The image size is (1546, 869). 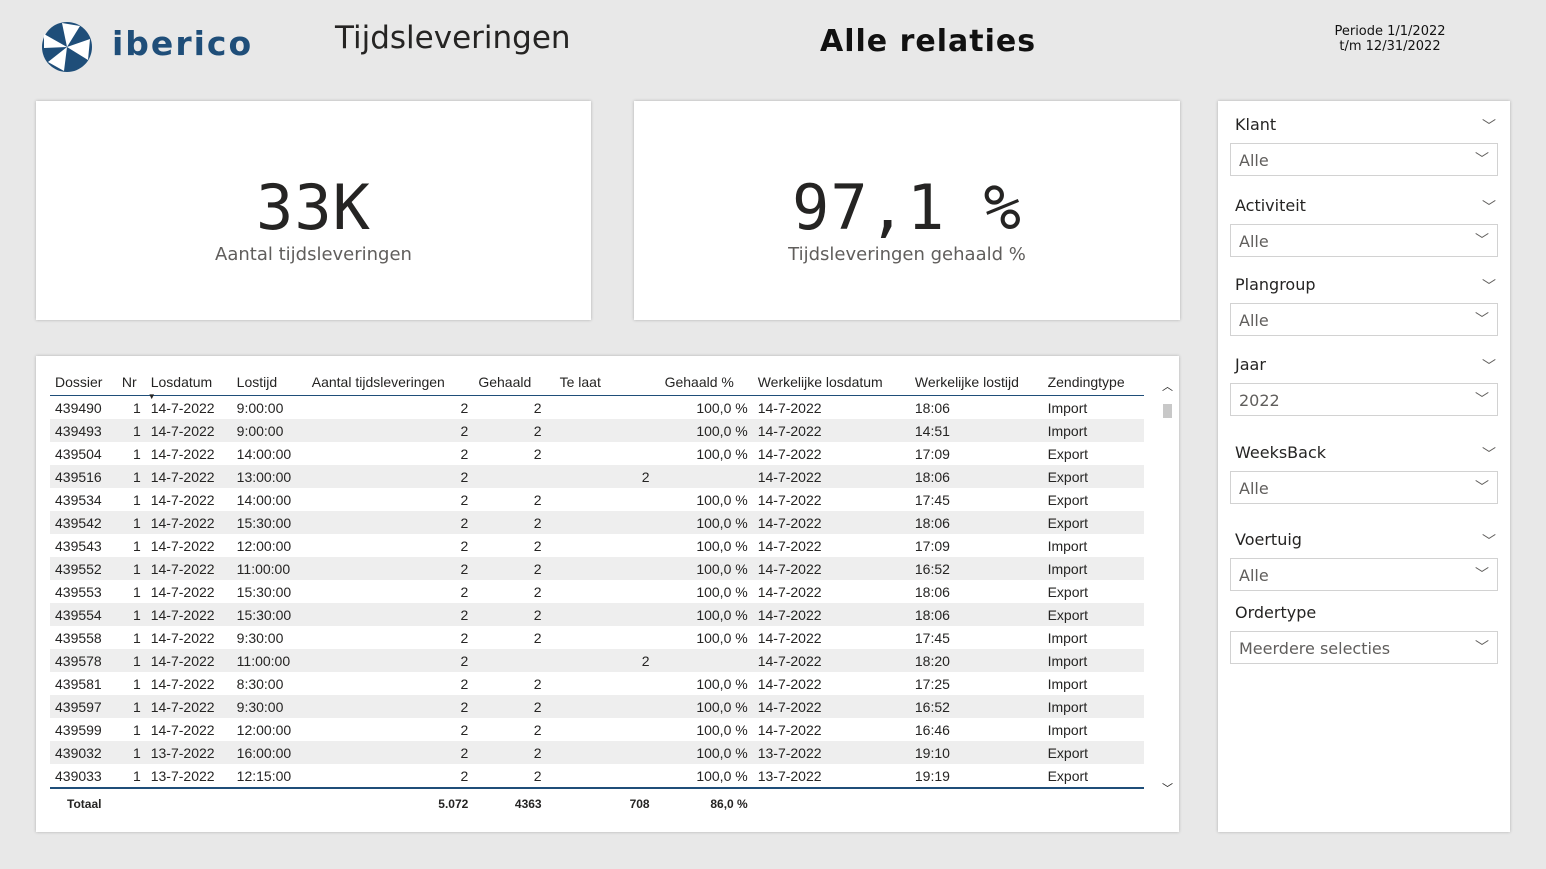 What do you see at coordinates (1364, 399) in the screenshot?
I see `slicer-dropdown-jaar: 2022 ﹀` at bounding box center [1364, 399].